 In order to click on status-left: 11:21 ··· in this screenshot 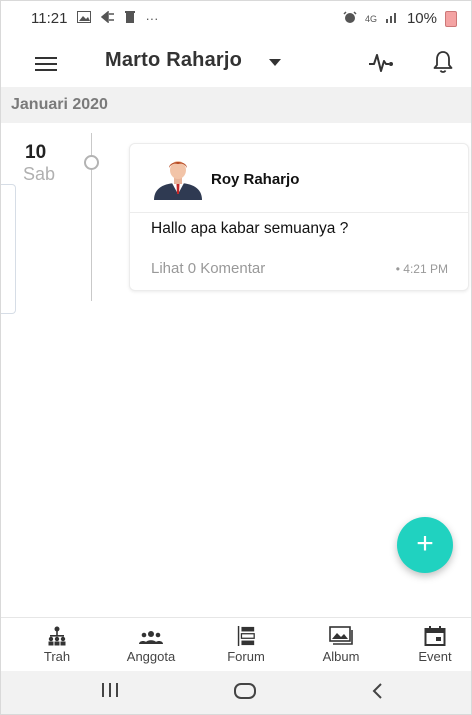, I will do `click(94, 18)`.